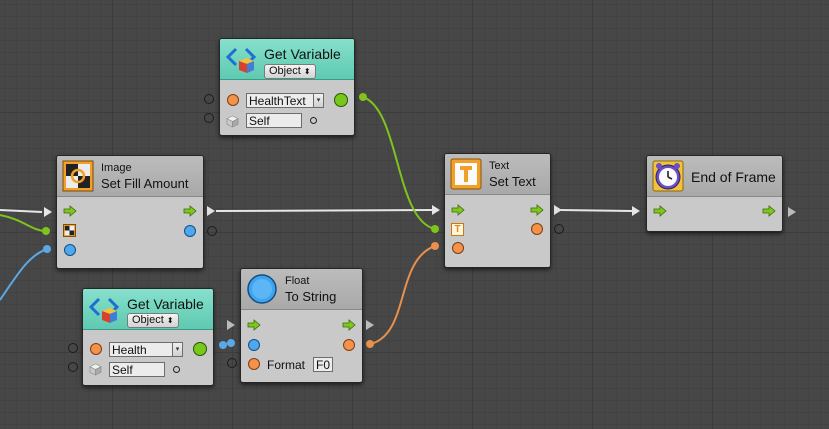  Describe the element at coordinates (733, 177) in the screenshot. I see `node-title: End of Frame` at that location.